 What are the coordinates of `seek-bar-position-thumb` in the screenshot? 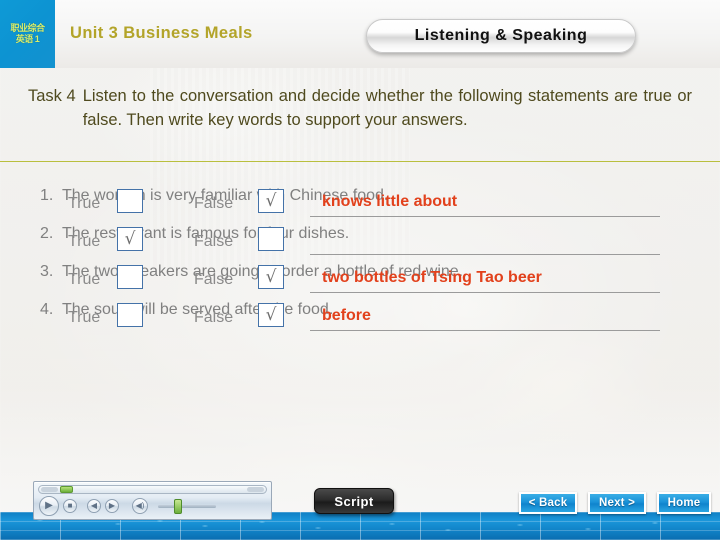 It's located at (66, 489).